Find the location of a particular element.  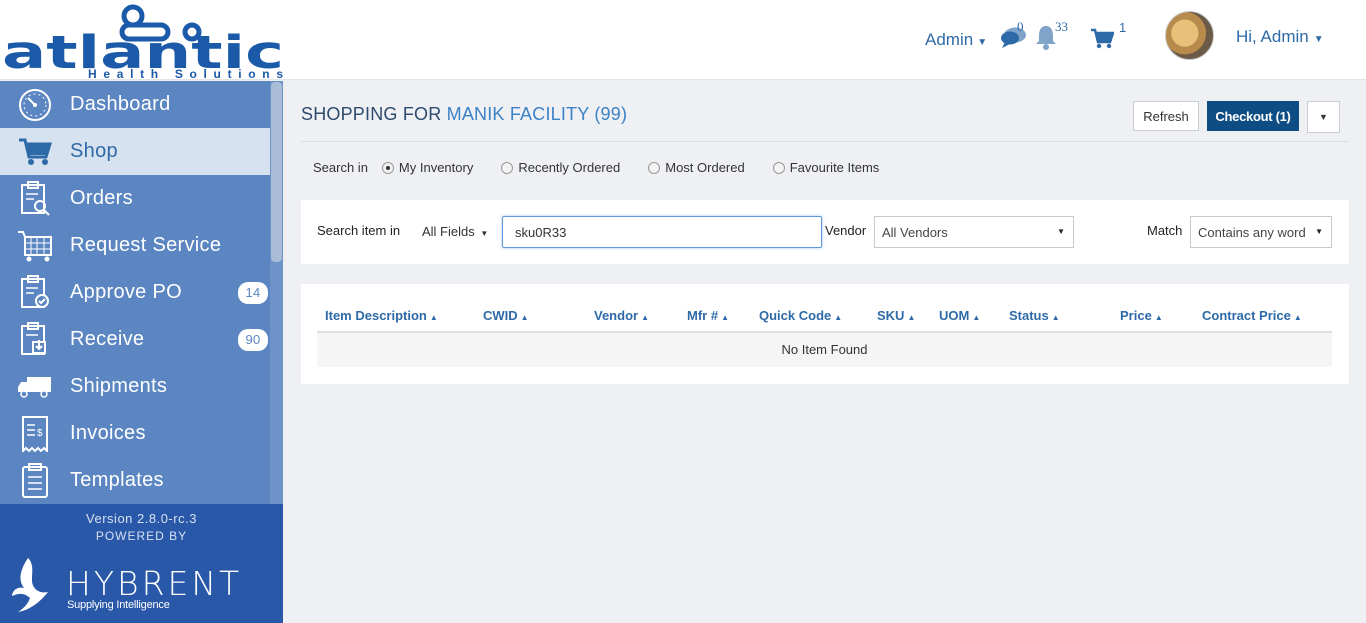

user-menu: Hi, Admin ▼ is located at coordinates (1280, 37).